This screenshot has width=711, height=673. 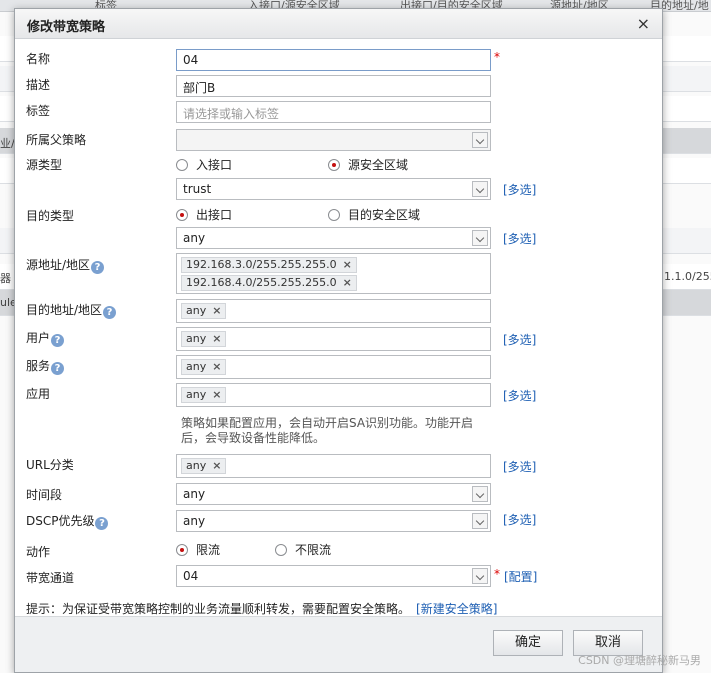 What do you see at coordinates (214, 165) in the screenshot?
I see `radio-label: 入接口` at bounding box center [214, 165].